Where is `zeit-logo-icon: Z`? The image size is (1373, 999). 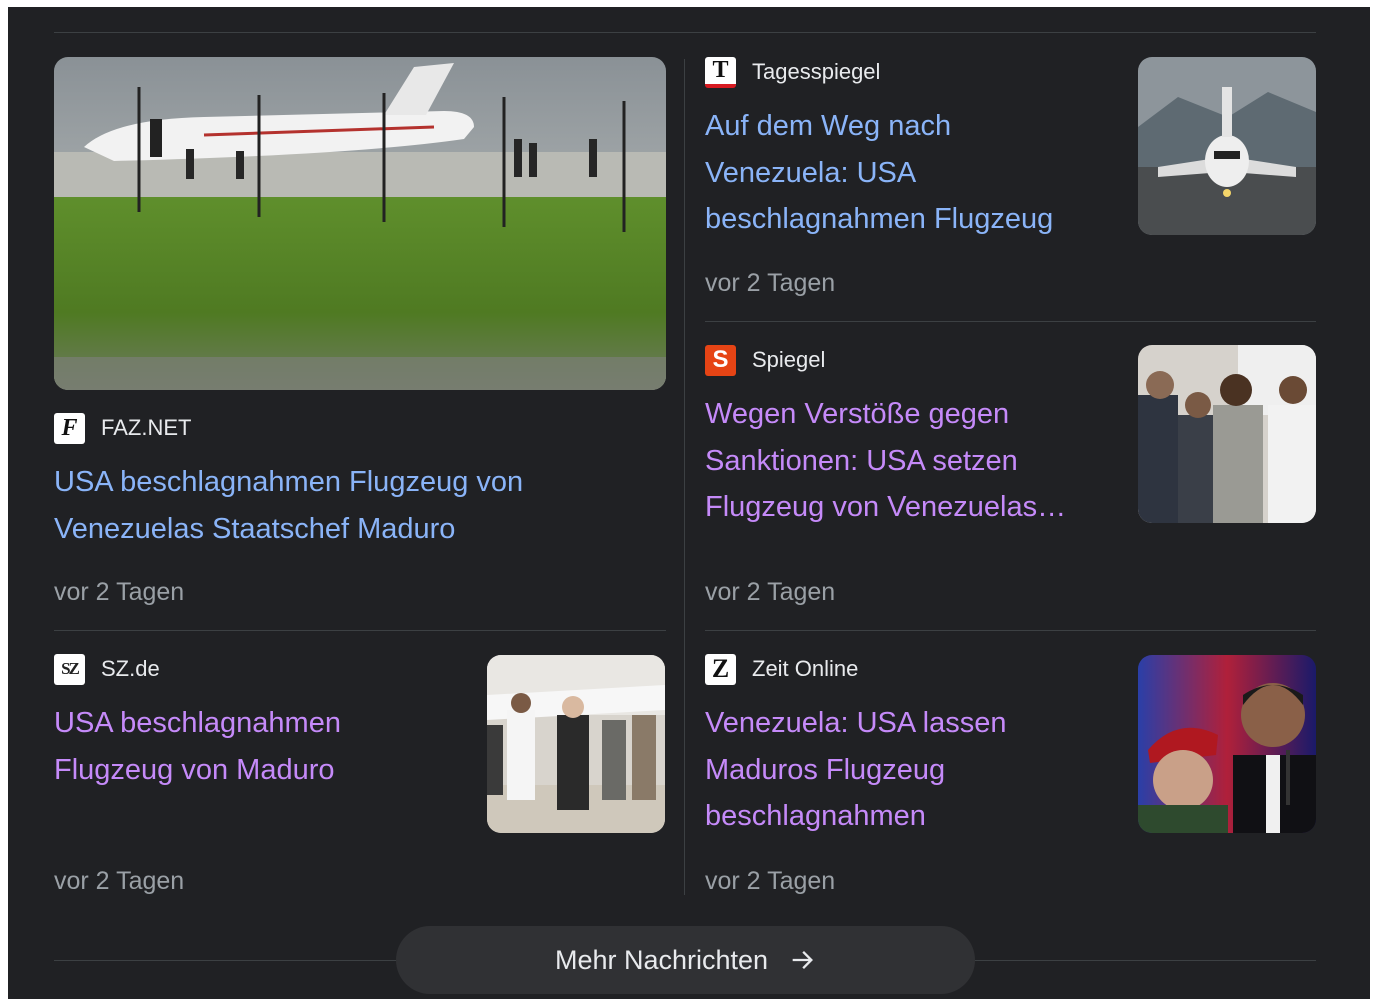 zeit-logo-icon: Z is located at coordinates (720, 669).